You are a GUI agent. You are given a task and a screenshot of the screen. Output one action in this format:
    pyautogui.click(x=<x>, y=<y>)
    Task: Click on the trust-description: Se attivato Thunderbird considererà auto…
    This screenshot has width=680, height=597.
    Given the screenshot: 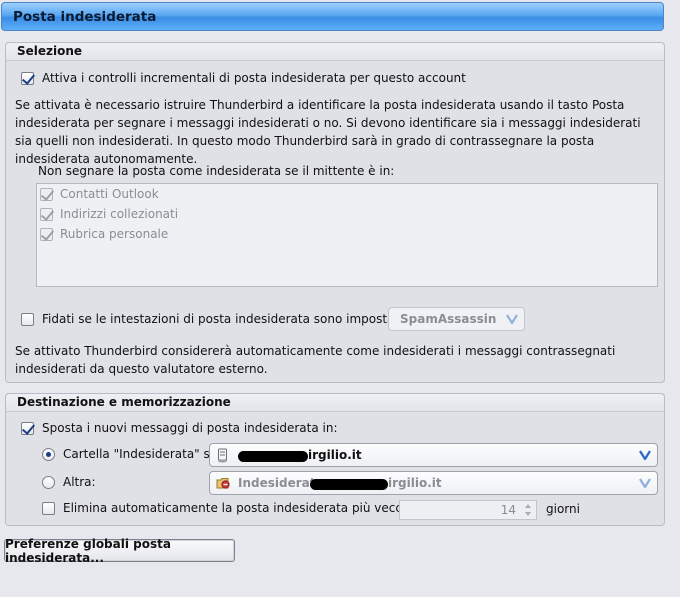 What is the action you would take?
    pyautogui.click(x=315, y=360)
    